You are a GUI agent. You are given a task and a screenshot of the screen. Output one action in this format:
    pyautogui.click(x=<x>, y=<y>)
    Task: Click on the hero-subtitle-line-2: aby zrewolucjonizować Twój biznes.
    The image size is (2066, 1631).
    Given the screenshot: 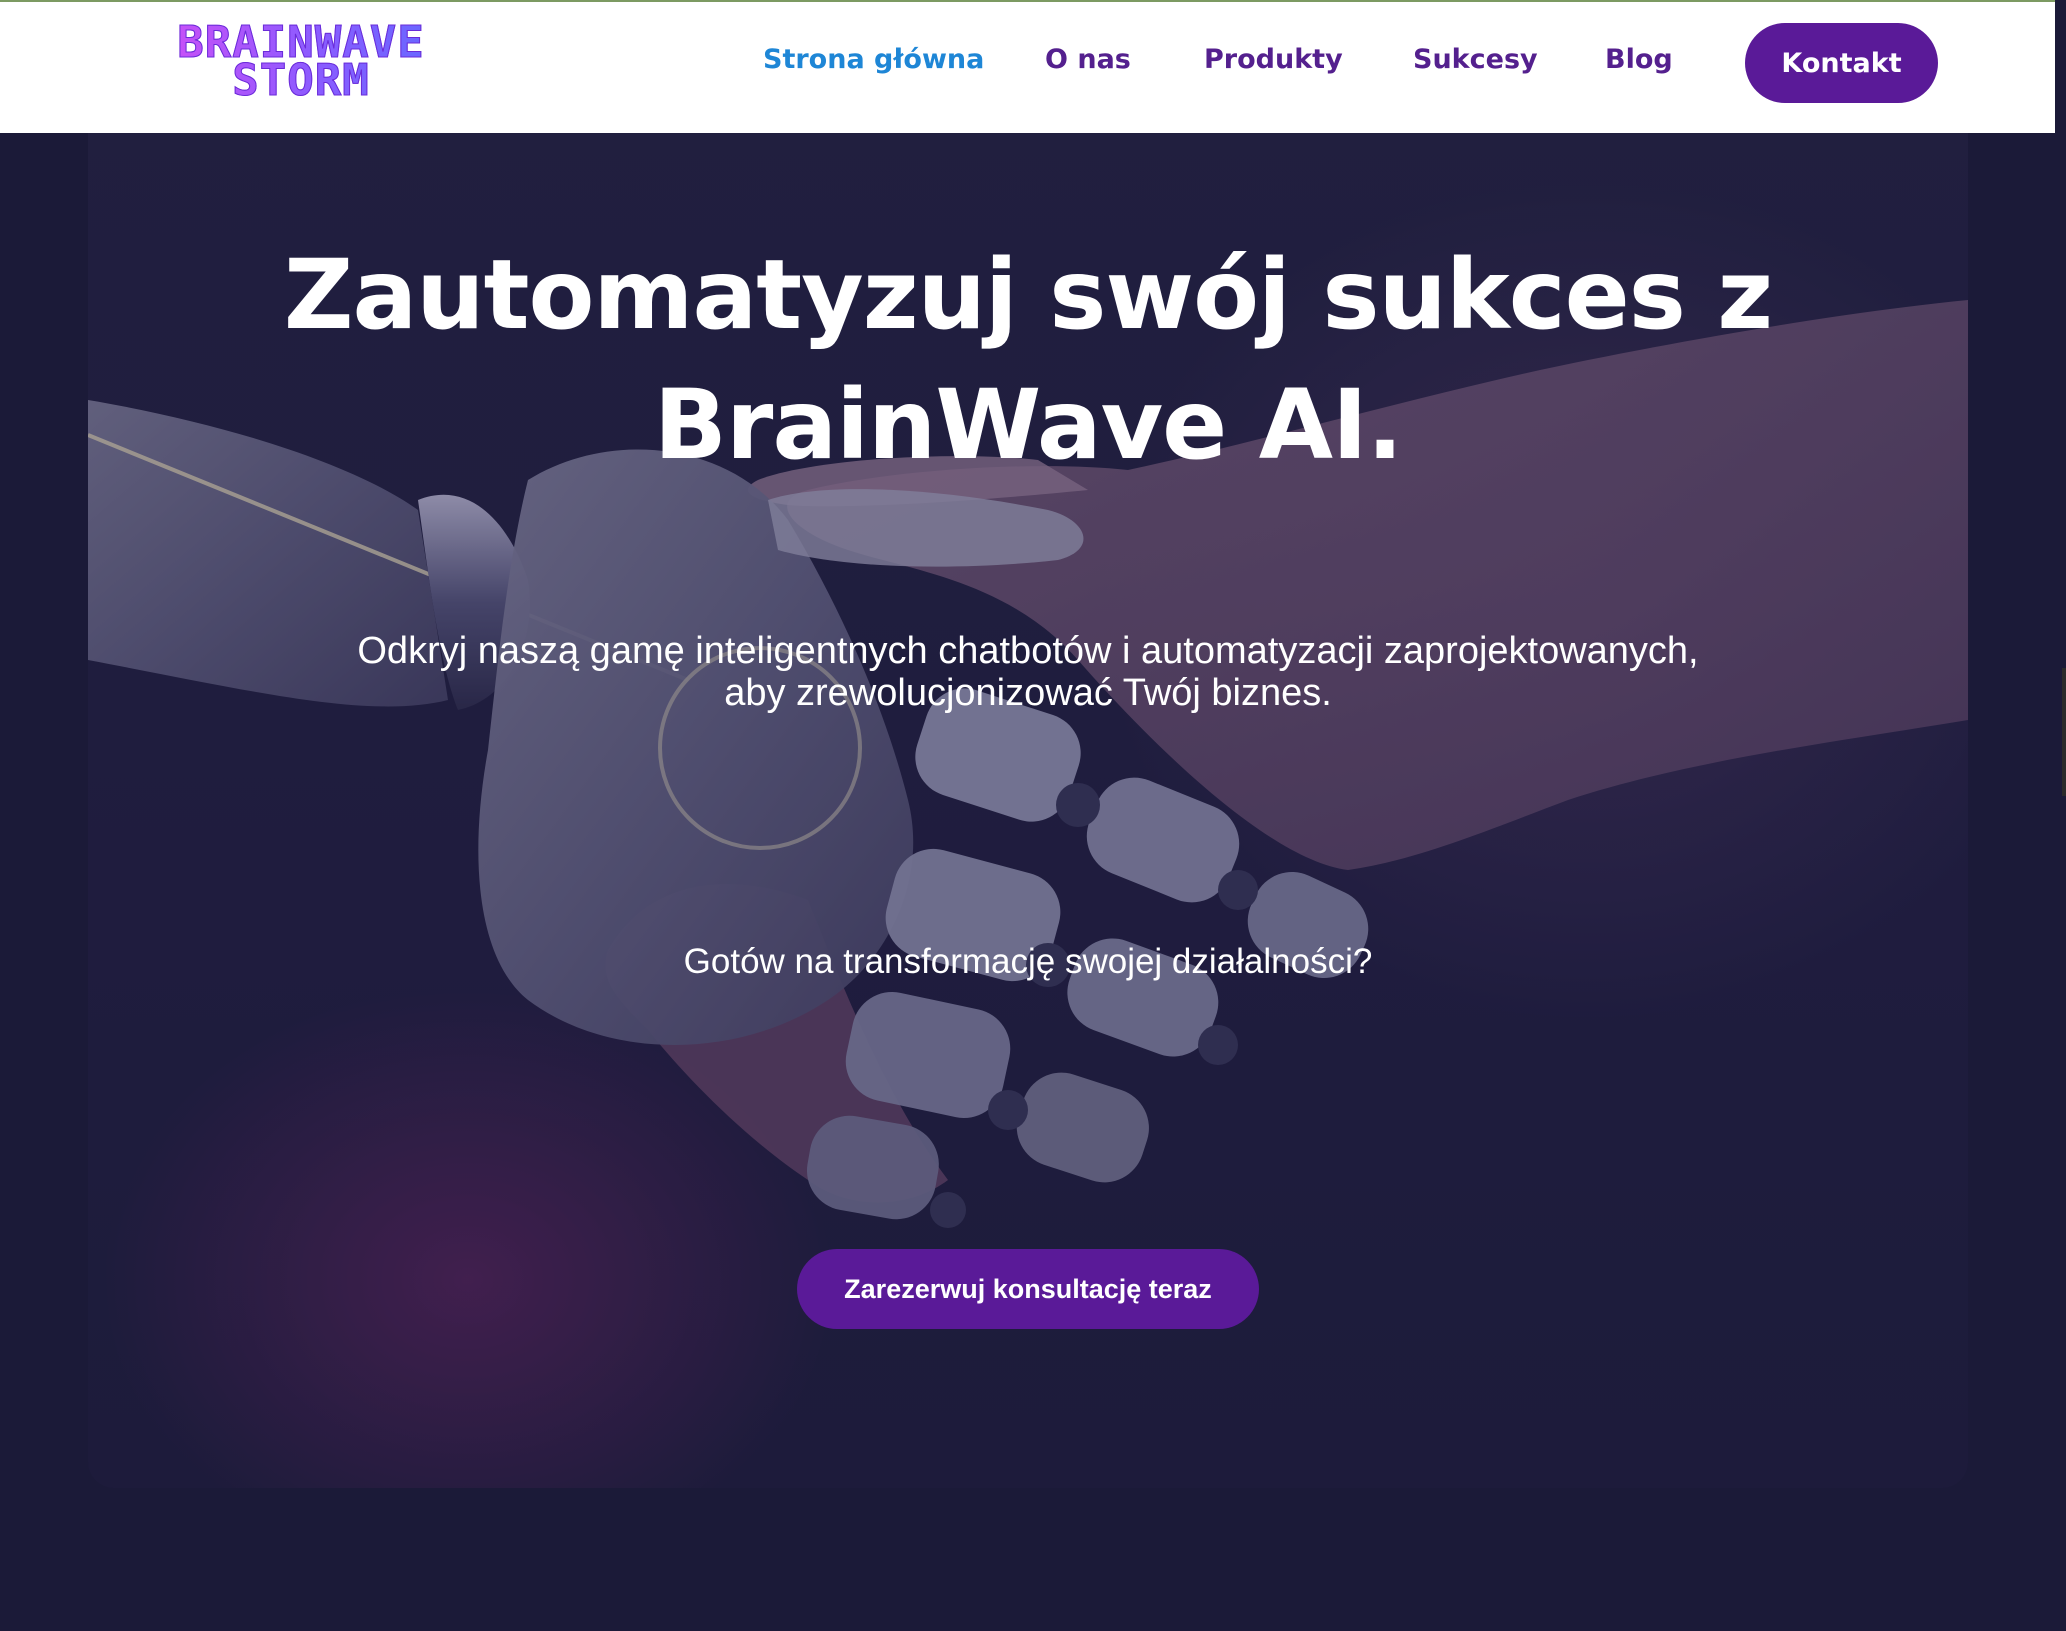 What is the action you would take?
    pyautogui.click(x=1028, y=693)
    